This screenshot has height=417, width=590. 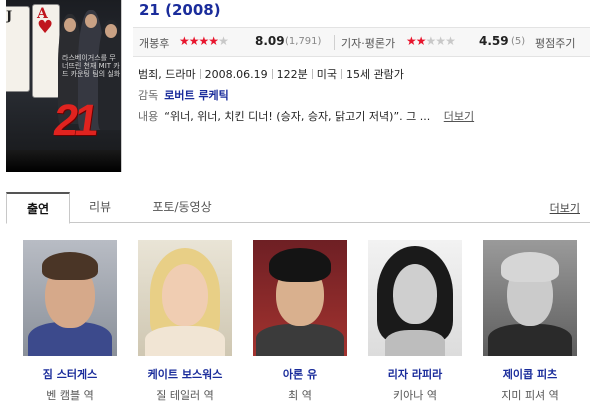 I want to click on rate-button: 평점주기, so click(x=555, y=43).